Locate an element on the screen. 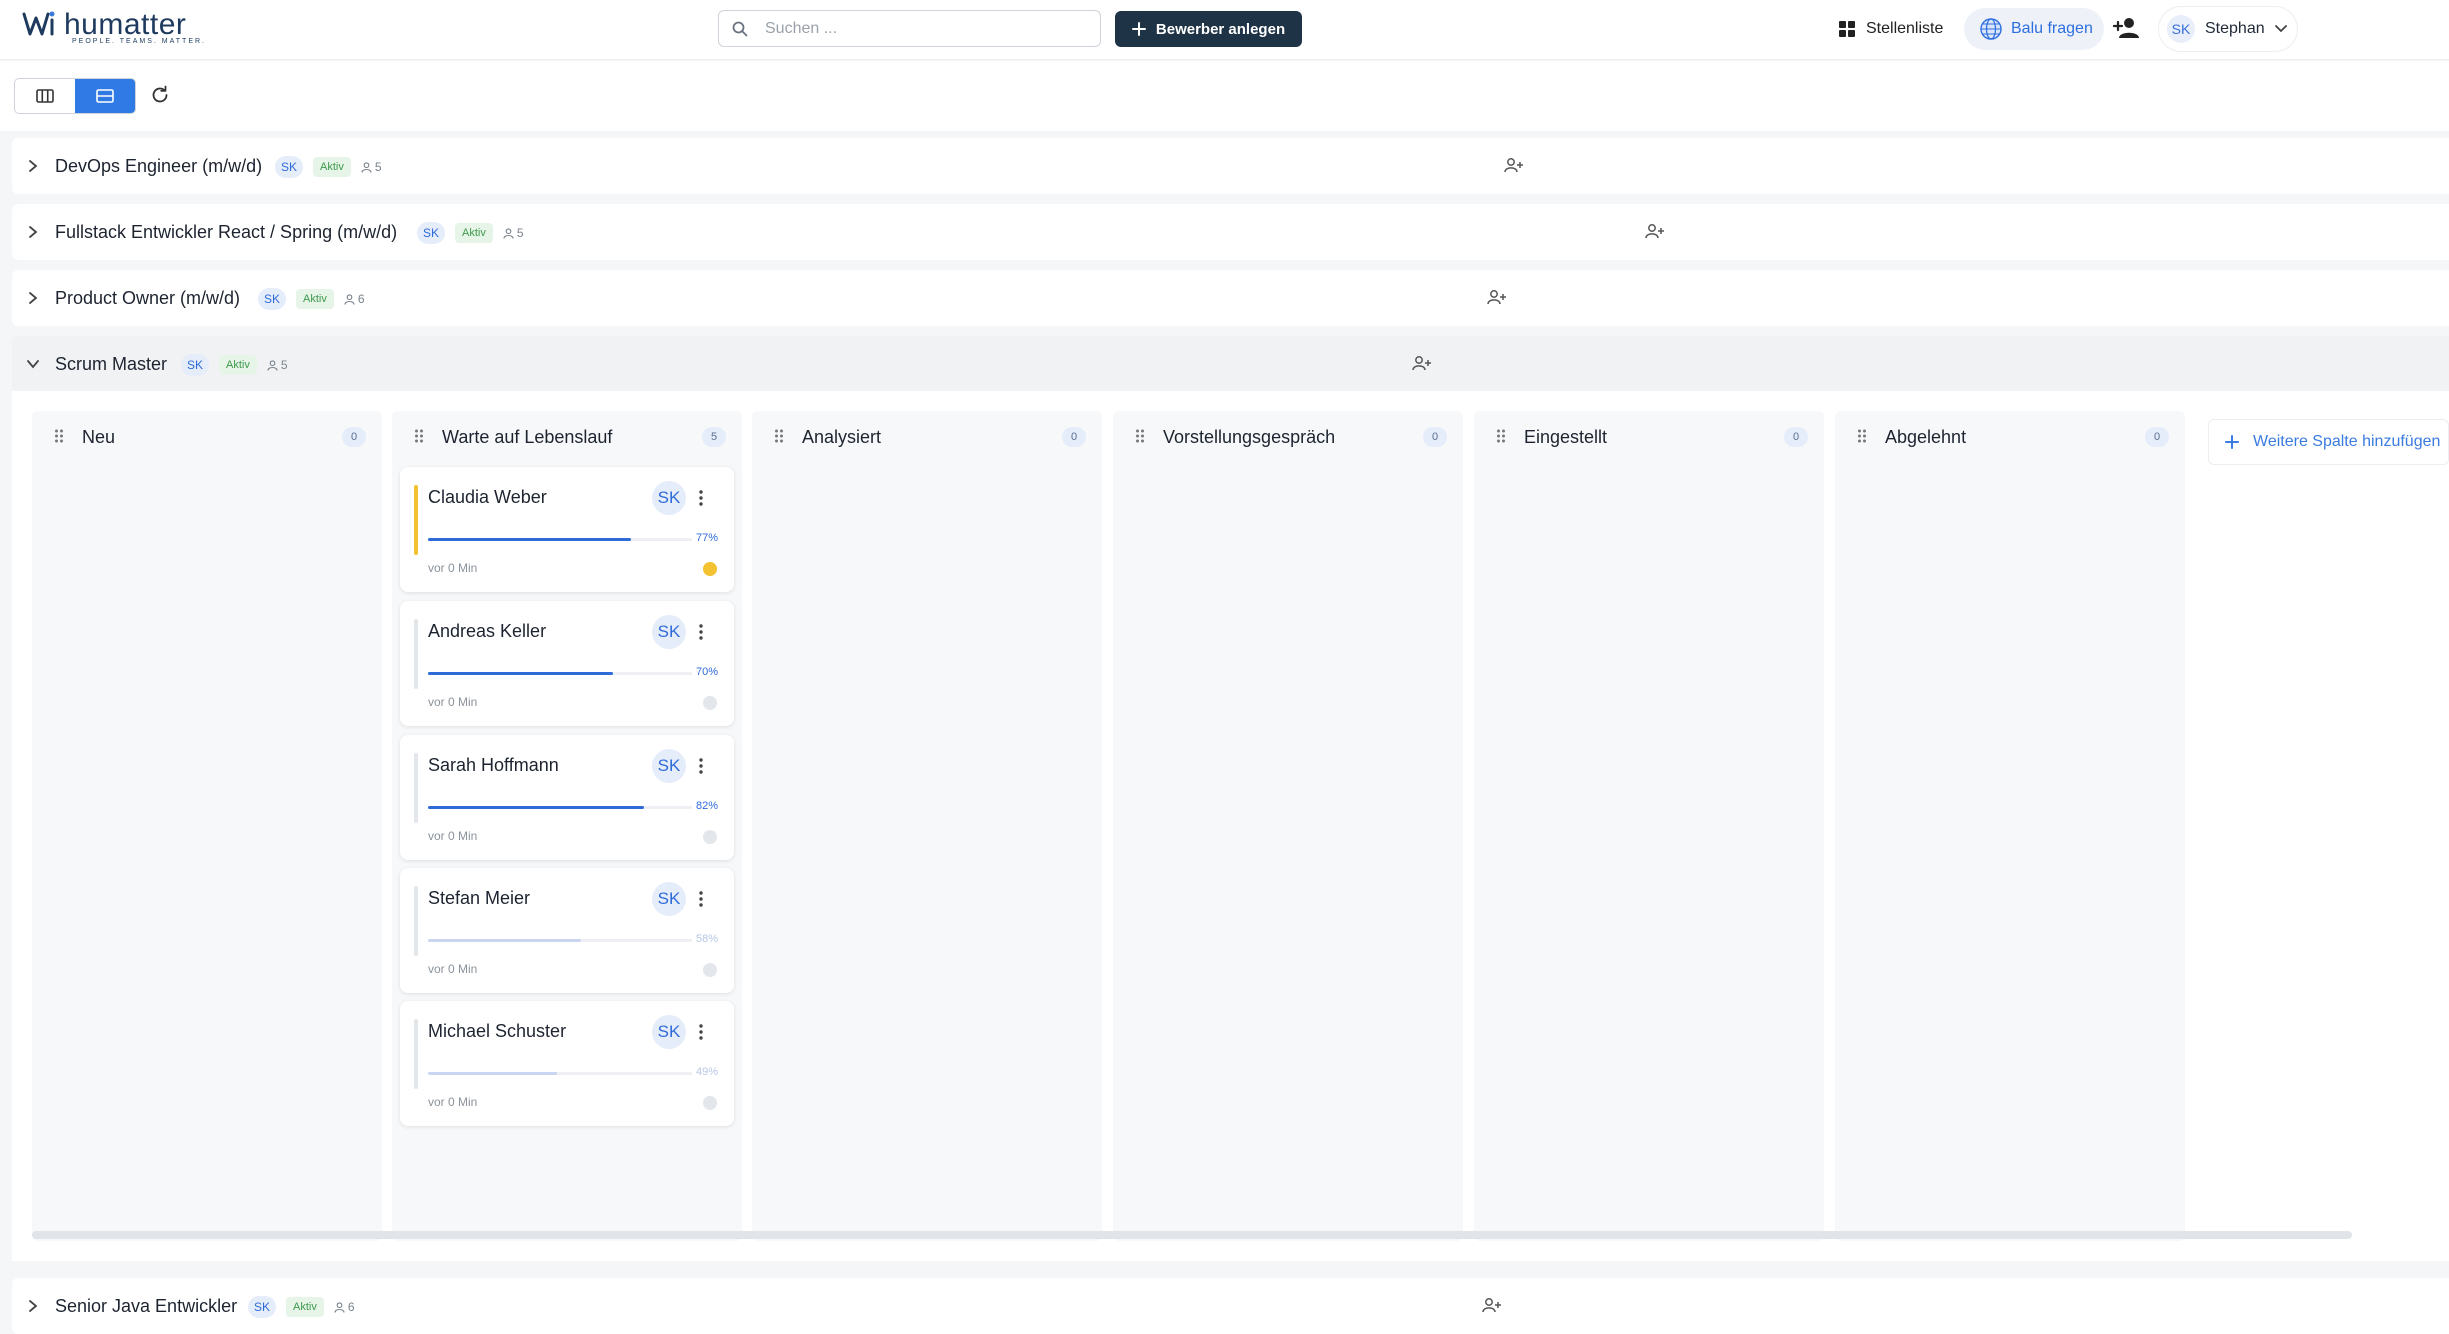 This screenshot has height=1334, width=2449. applicant-count: 6 is located at coordinates (354, 299).